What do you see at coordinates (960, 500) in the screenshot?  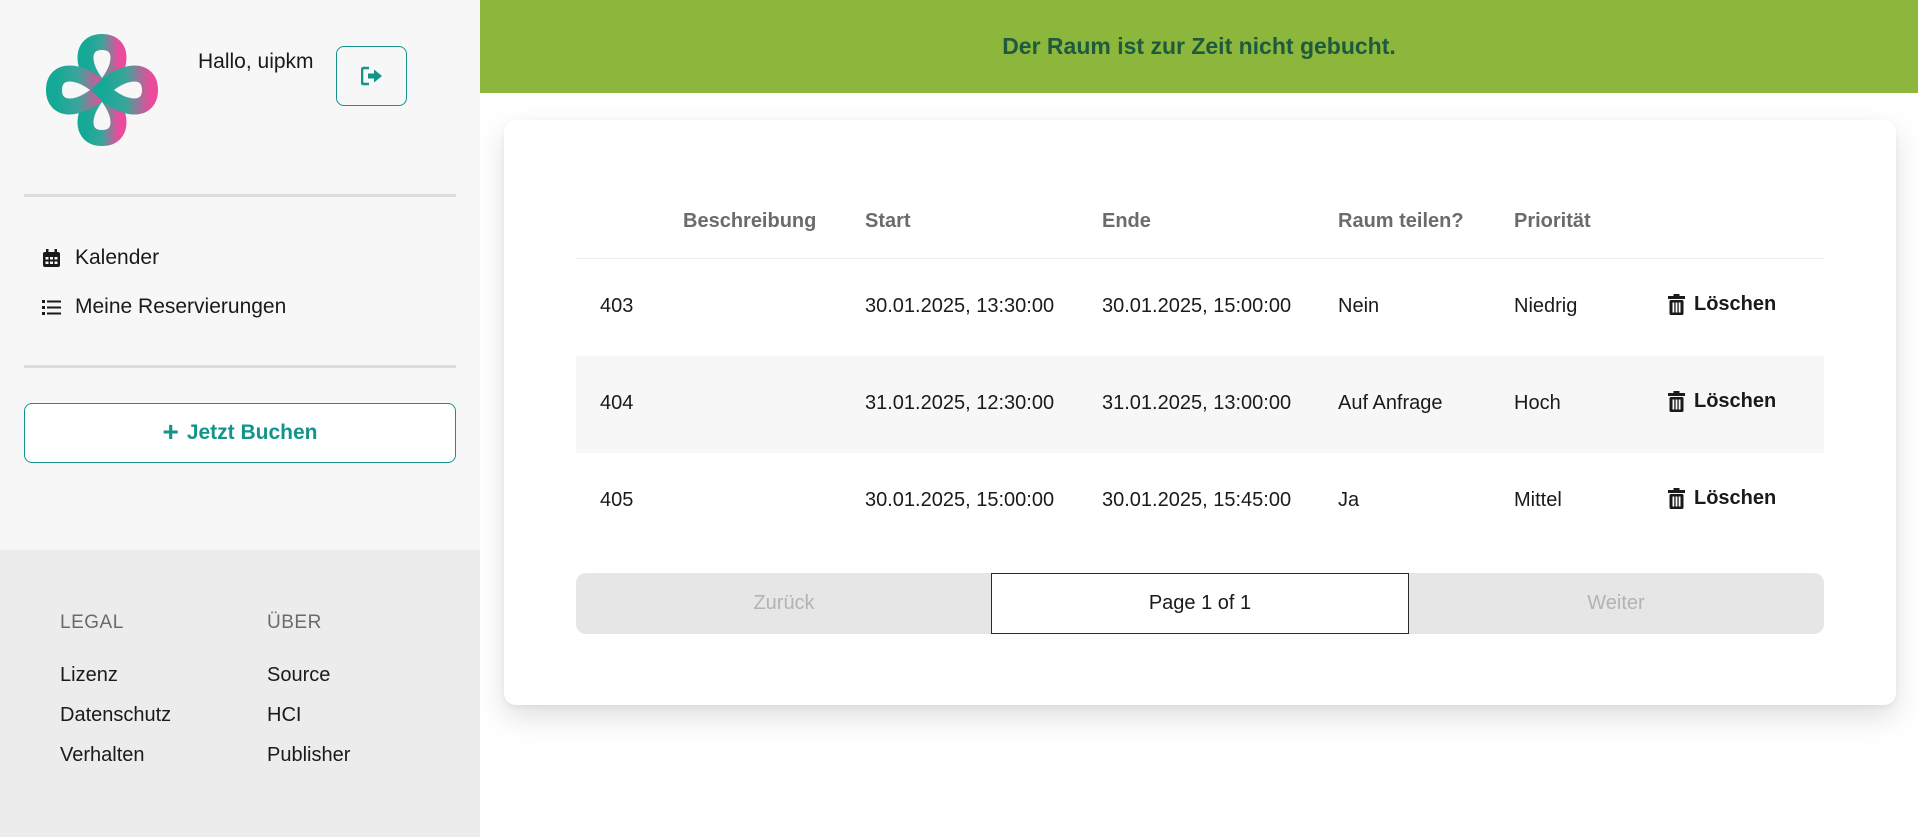 I see `cell-start: 30.01.2025, 15:00:00` at bounding box center [960, 500].